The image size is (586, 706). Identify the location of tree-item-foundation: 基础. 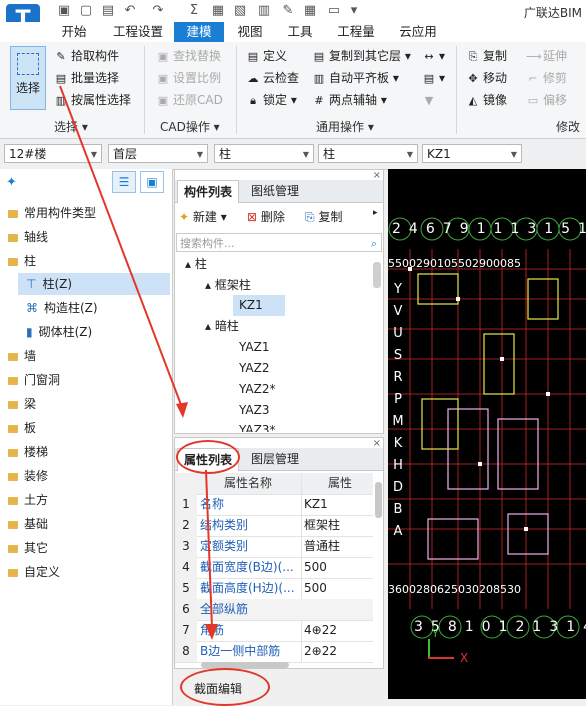
(28, 524).